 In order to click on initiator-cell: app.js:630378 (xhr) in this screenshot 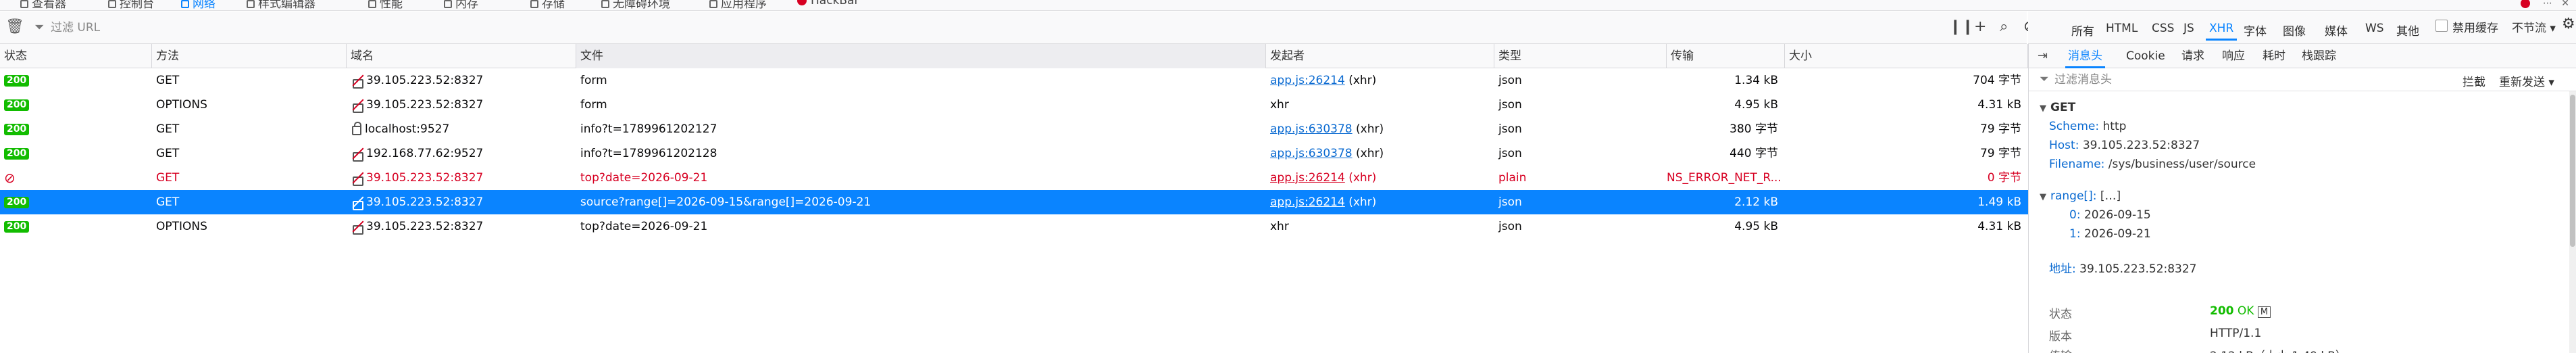, I will do `click(1380, 153)`.